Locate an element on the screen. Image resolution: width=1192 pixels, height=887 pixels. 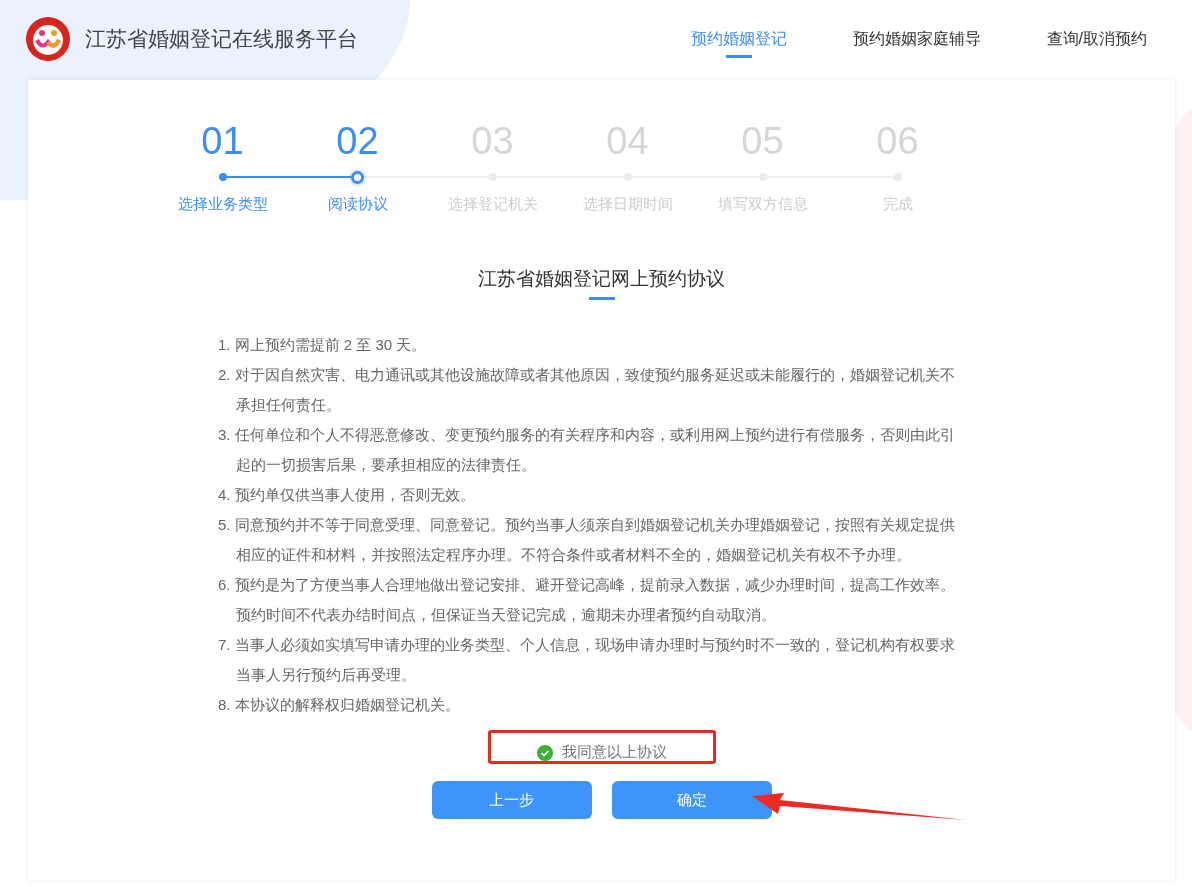
logo-icon is located at coordinates (48, 39).